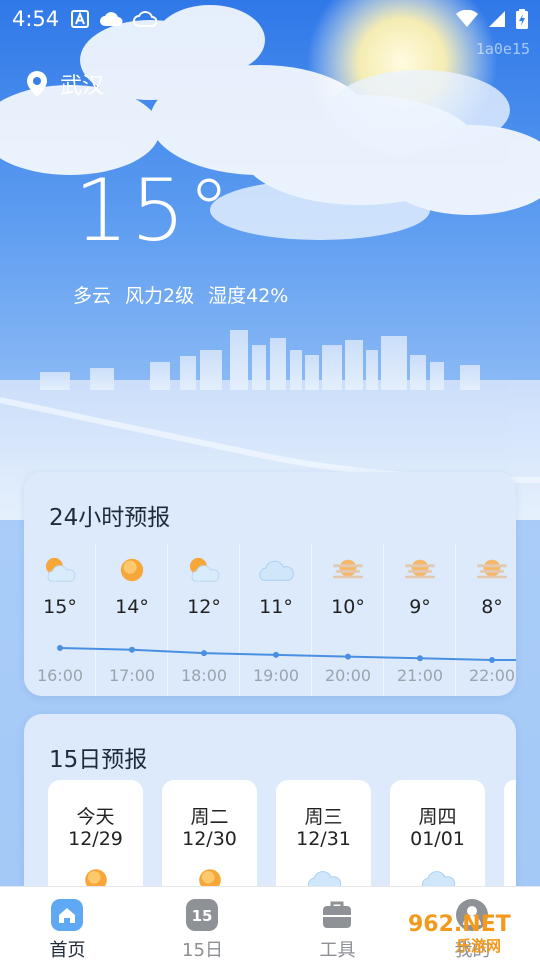 Image resolution: width=540 pixels, height=961 pixels. What do you see at coordinates (67, 915) in the screenshot?
I see `home-icon` at bounding box center [67, 915].